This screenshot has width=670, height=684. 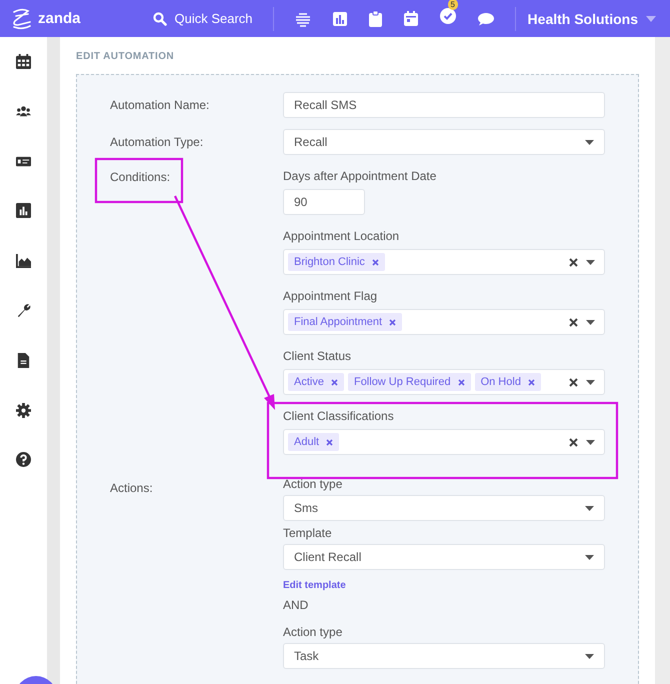 What do you see at coordinates (157, 141) in the screenshot?
I see `row-label: Automation Type:` at bounding box center [157, 141].